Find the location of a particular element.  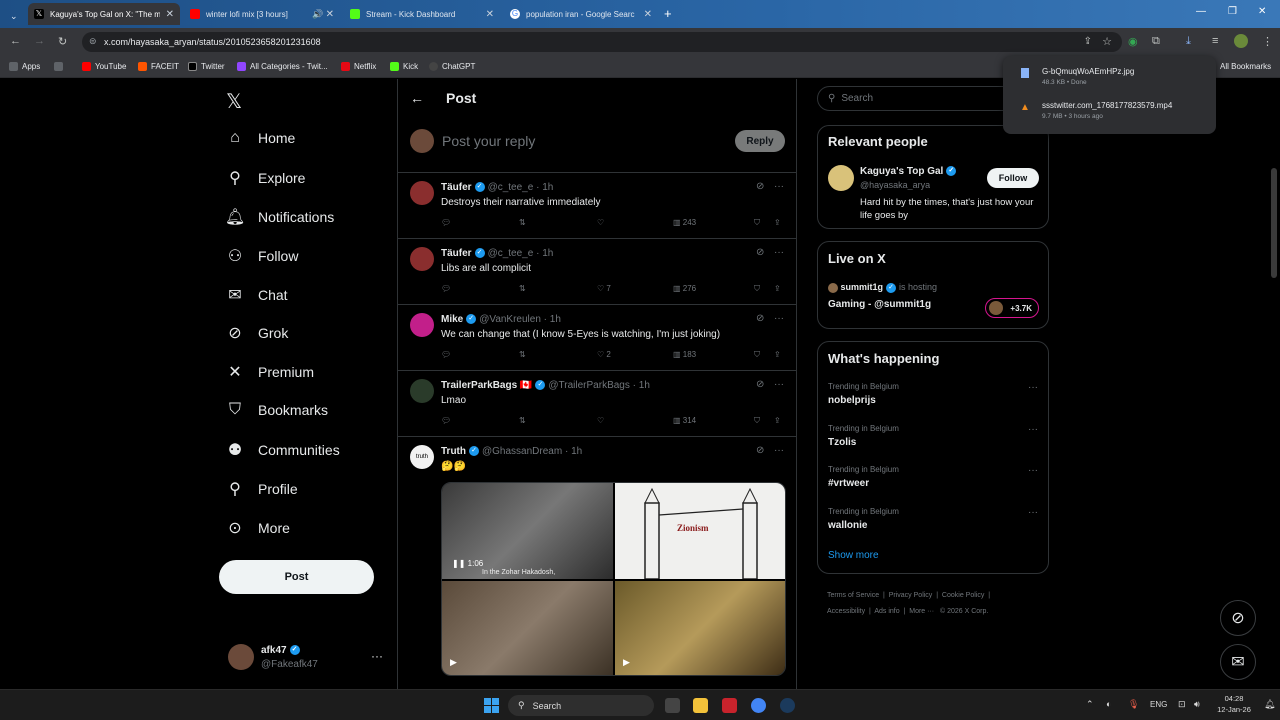

like-icon: ♡ is located at coordinates (600, 222).